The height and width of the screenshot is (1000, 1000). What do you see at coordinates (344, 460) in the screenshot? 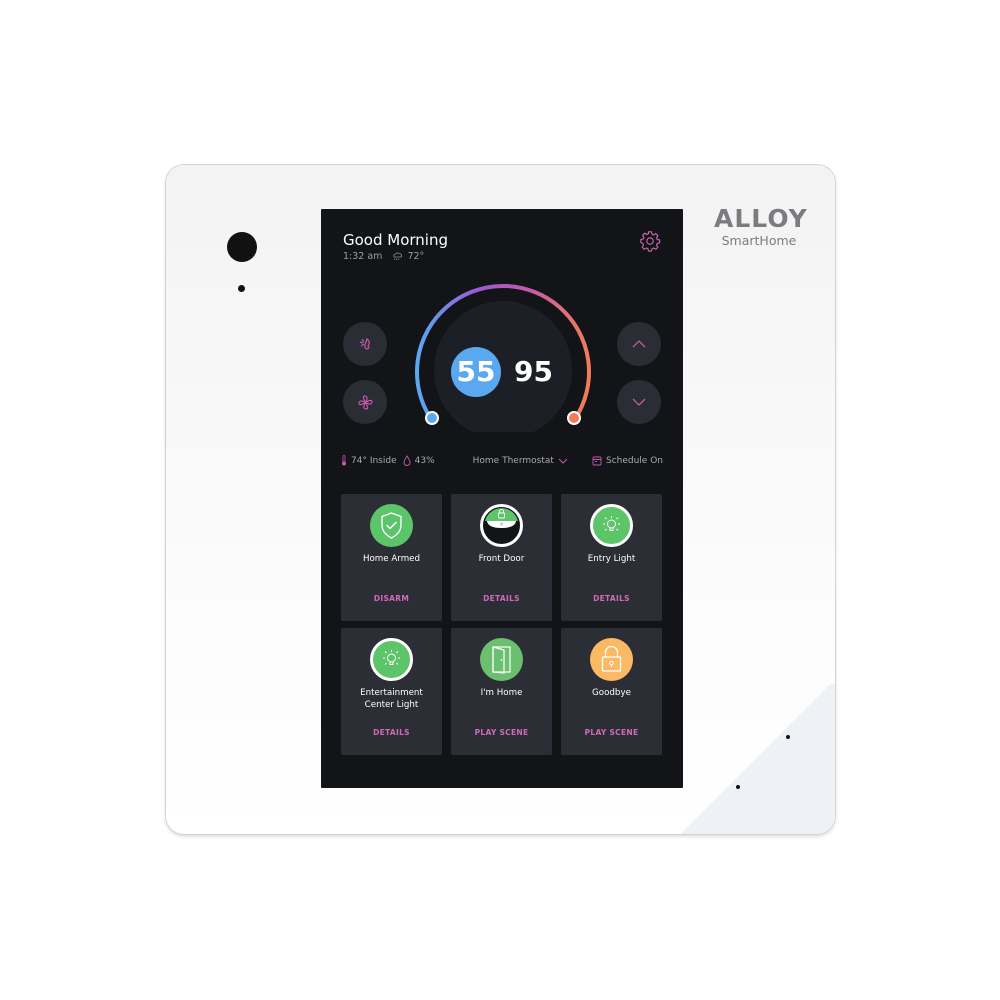
I see `thermometer-icon` at bounding box center [344, 460].